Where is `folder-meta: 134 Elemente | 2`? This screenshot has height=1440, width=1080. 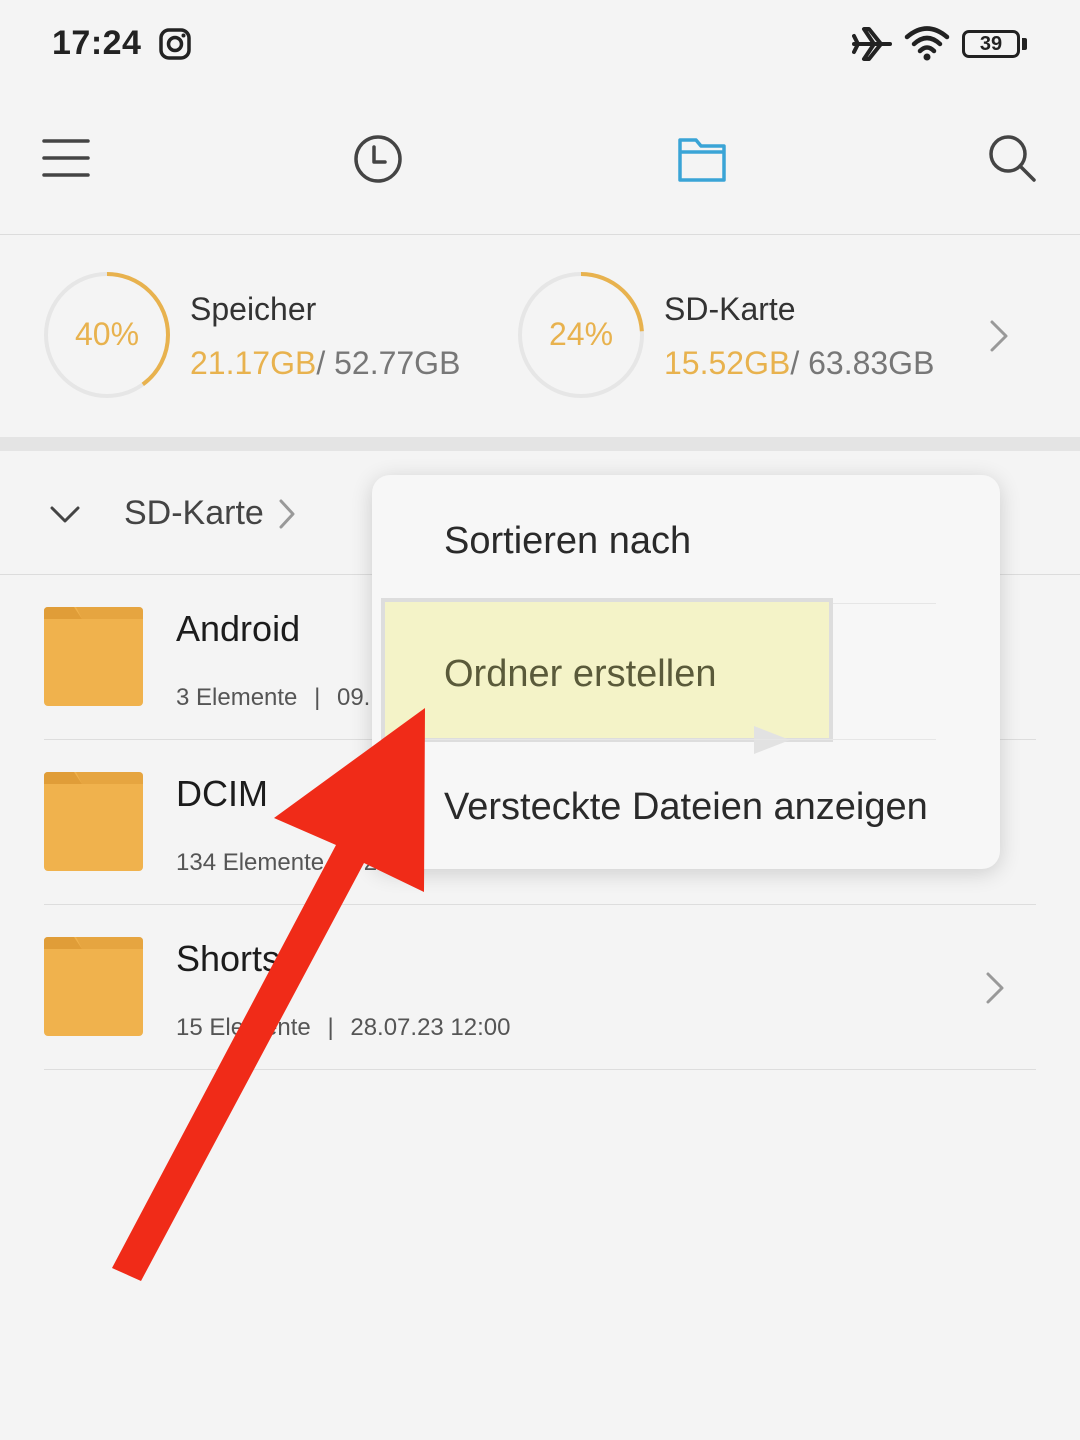 folder-meta: 134 Elemente | 2 is located at coordinates (276, 863).